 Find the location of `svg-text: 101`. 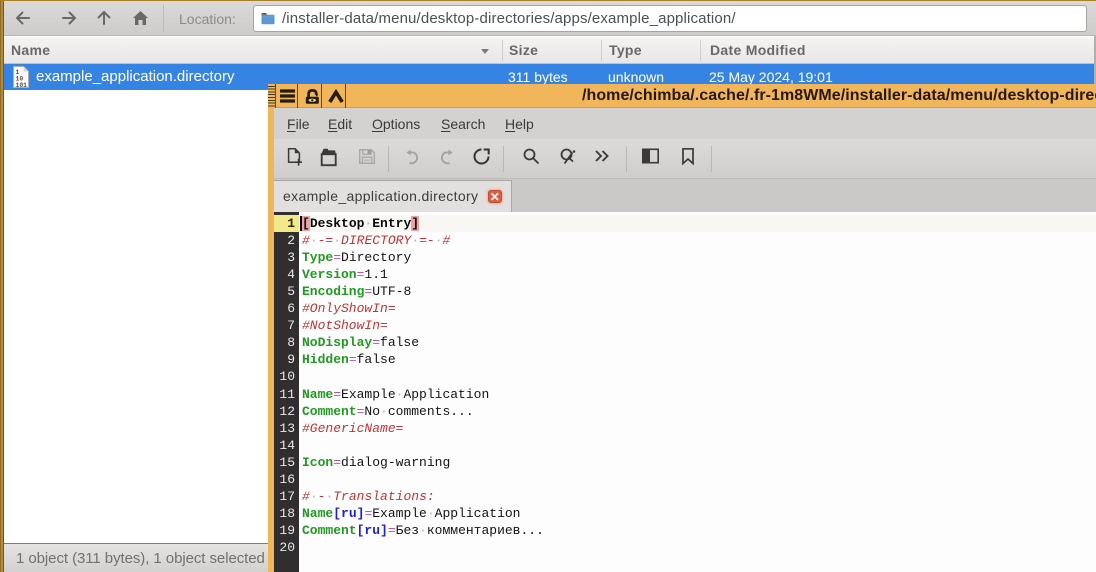

svg-text: 101 is located at coordinates (22, 85).